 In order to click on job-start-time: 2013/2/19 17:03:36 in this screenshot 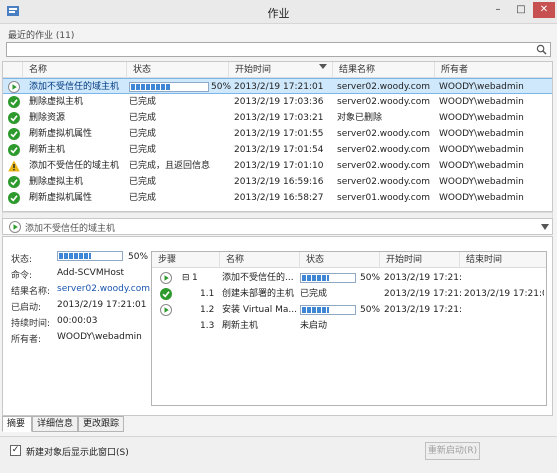, I will do `click(279, 102)`.